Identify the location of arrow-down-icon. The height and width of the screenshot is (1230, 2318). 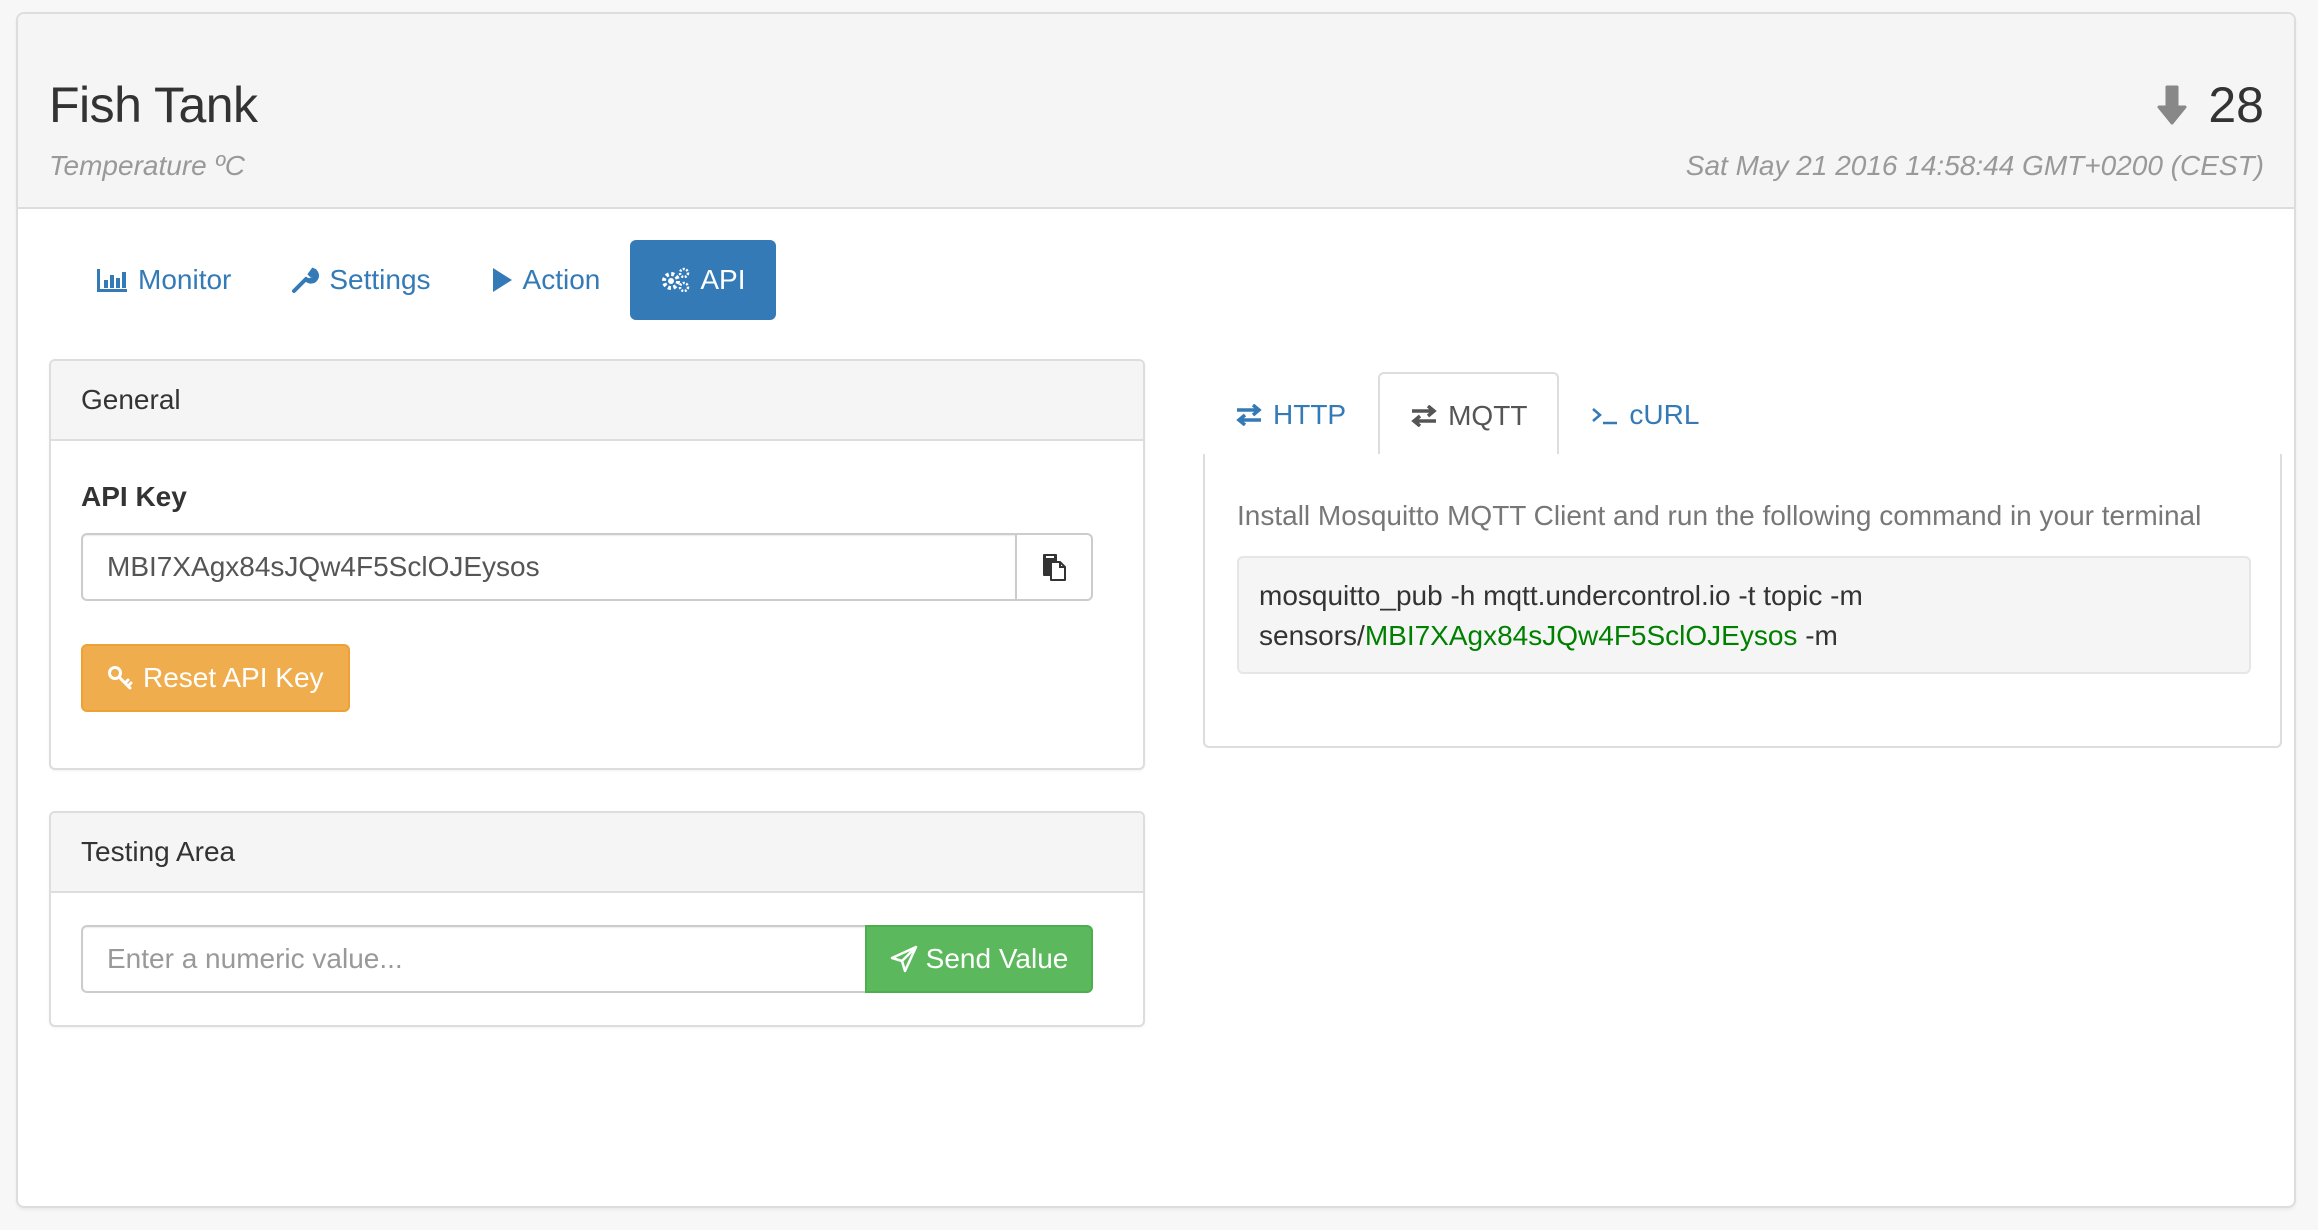
(2172, 105).